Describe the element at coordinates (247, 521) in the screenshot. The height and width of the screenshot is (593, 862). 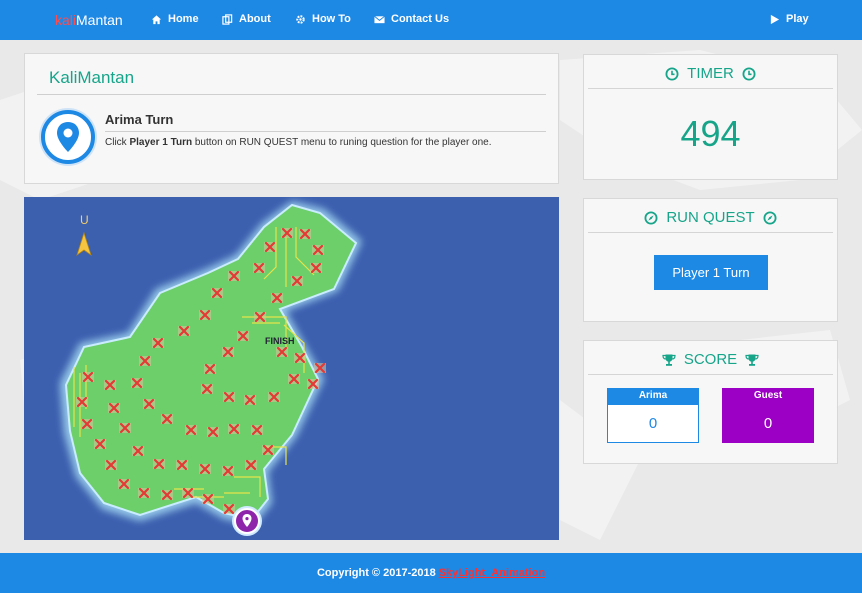
I see `player-token` at that location.